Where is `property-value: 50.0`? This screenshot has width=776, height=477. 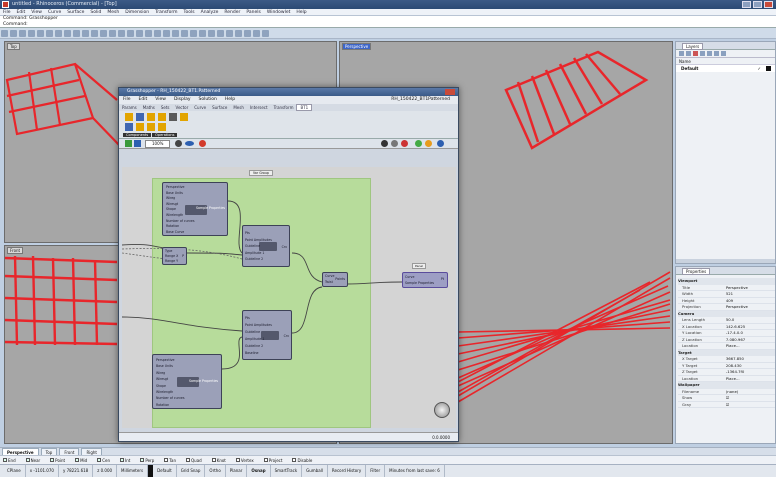
property-value: 50.0 is located at coordinates (750, 320).